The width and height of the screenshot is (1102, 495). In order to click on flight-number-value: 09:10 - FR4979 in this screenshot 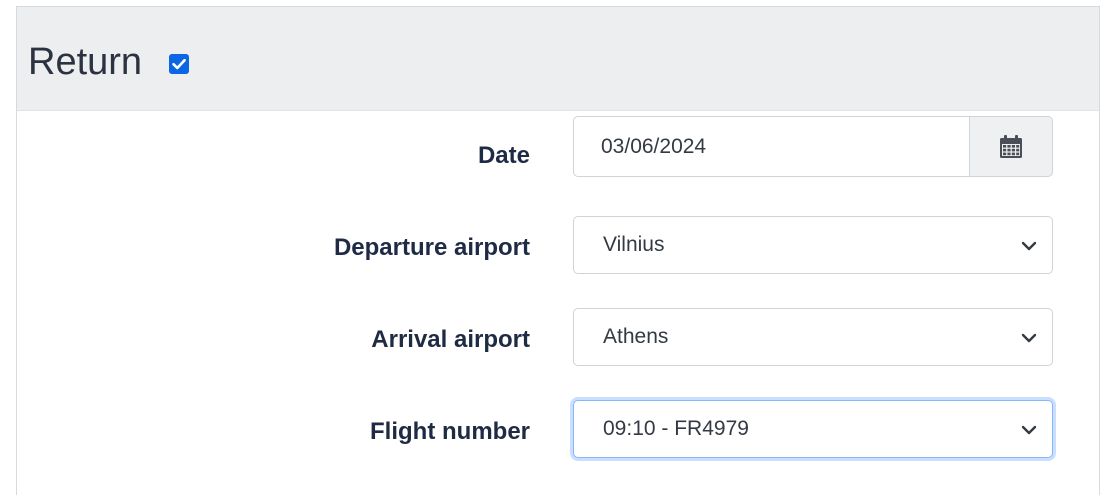, I will do `click(676, 428)`.